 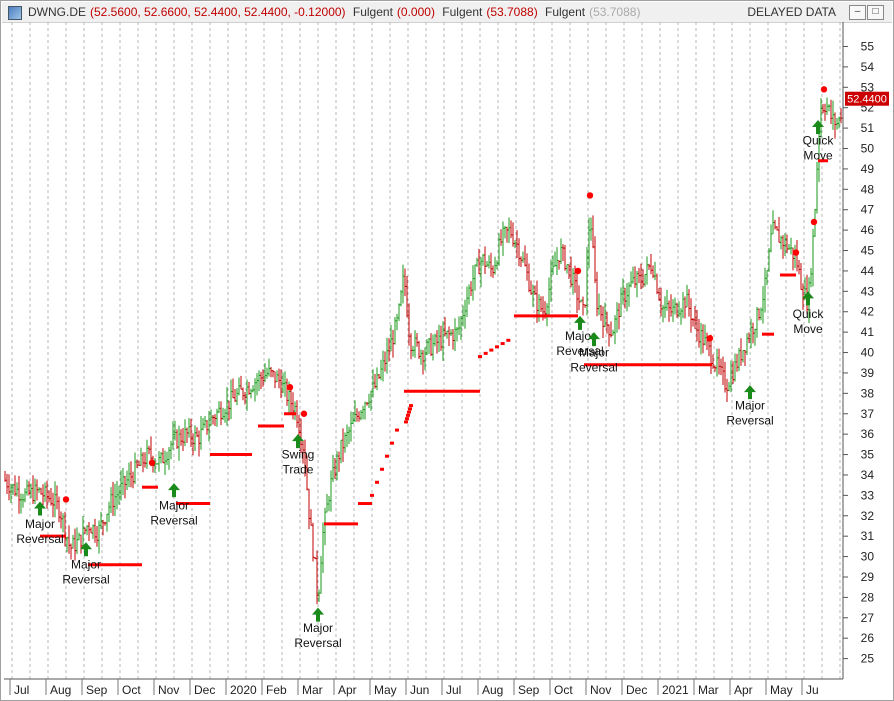 I want to click on y-tick-label: 35, so click(x=868, y=455).